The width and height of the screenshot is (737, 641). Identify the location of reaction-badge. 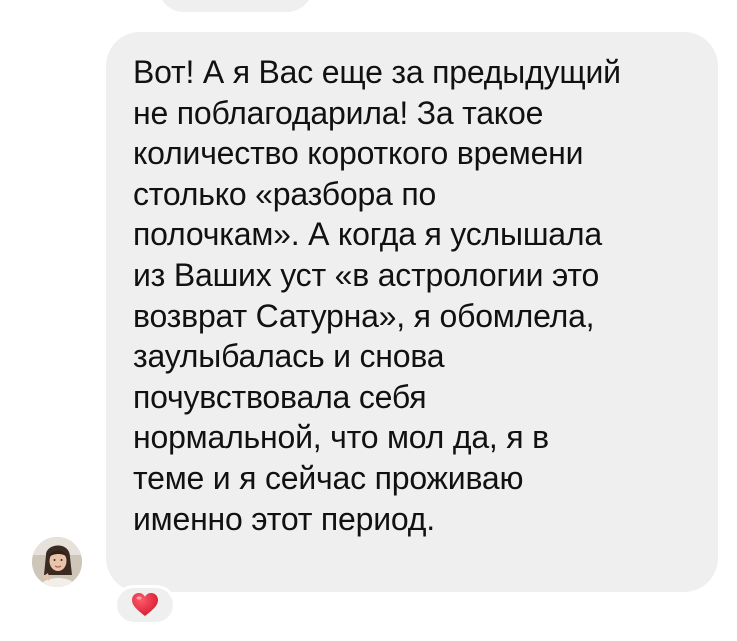
(145, 605).